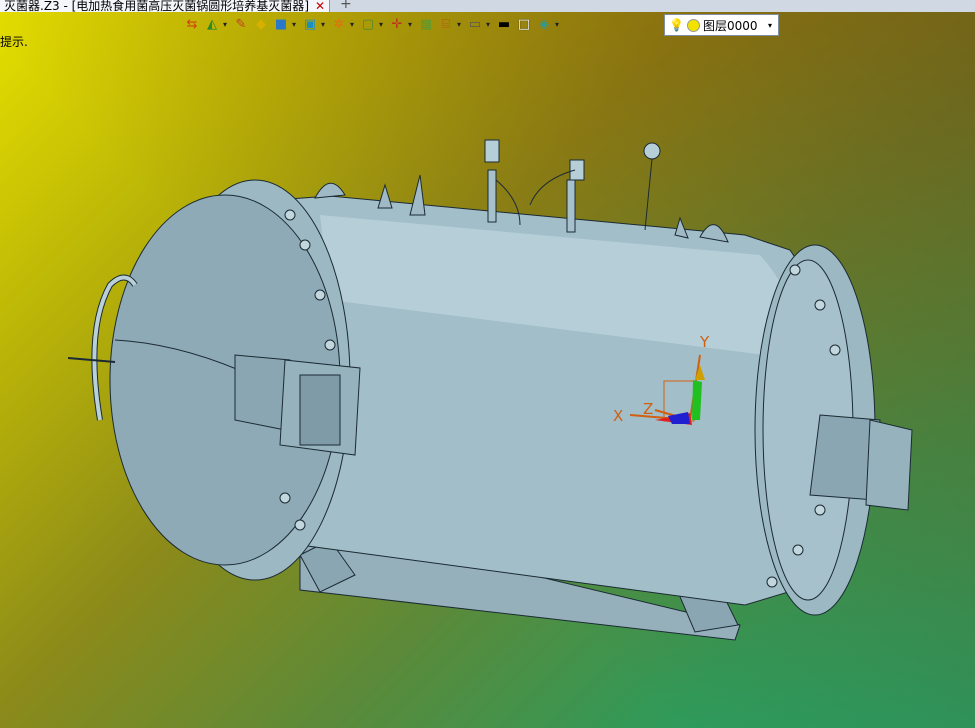 The image size is (975, 728). Describe the element at coordinates (544, 25) in the screenshot. I see `layer-stack-icon: ◈` at that location.